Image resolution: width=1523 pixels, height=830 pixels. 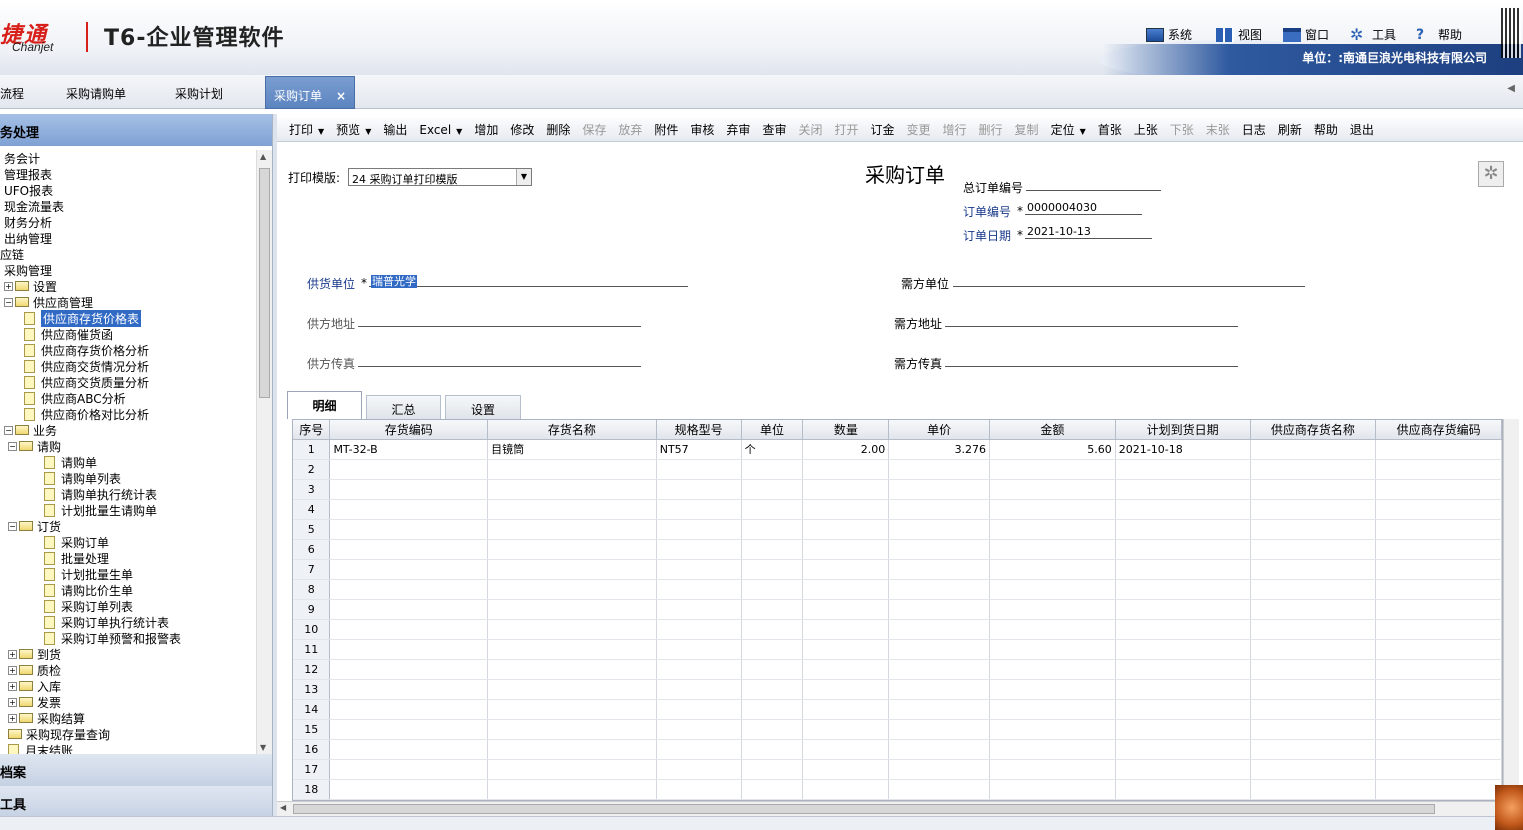 I want to click on toolbar-button: 查审, so click(x=774, y=129).